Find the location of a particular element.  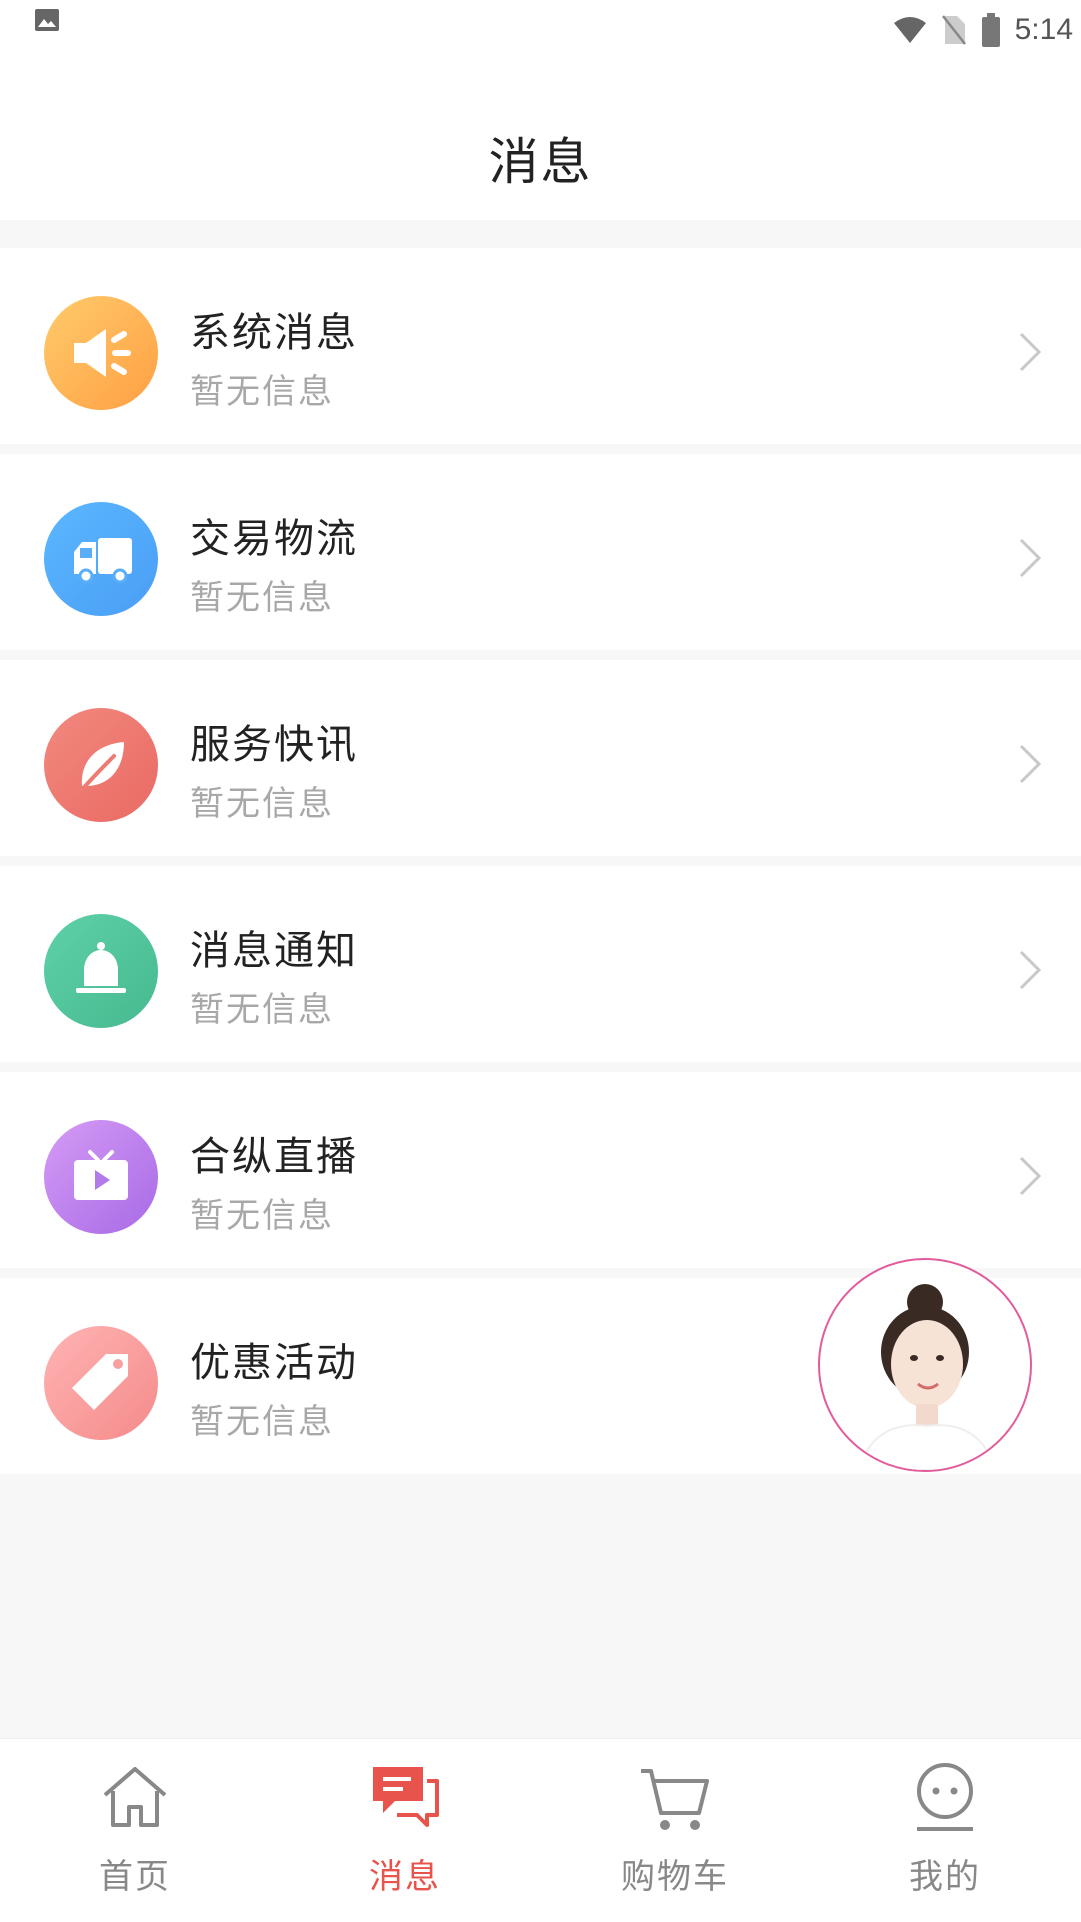

list-item-live-broadcast: 合纵直播 暂无信息 is located at coordinates (540, 1170).